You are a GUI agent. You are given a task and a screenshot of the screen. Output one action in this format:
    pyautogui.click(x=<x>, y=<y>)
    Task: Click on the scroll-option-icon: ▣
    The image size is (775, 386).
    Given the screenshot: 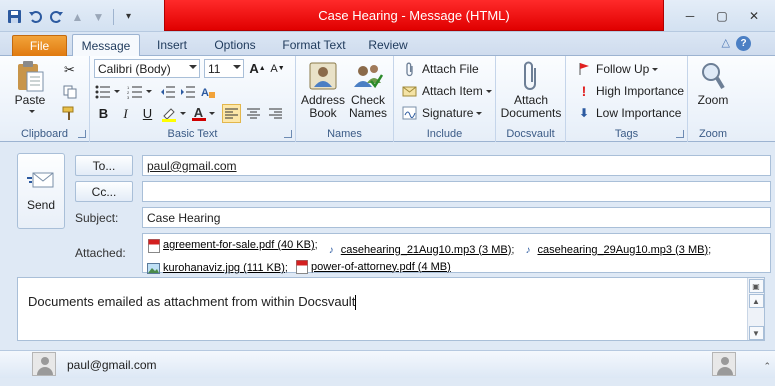 What is the action you would take?
    pyautogui.click(x=756, y=286)
    